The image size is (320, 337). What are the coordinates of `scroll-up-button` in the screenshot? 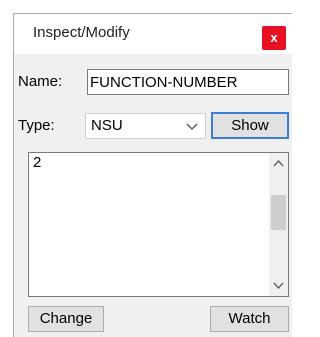 It's located at (278, 164).